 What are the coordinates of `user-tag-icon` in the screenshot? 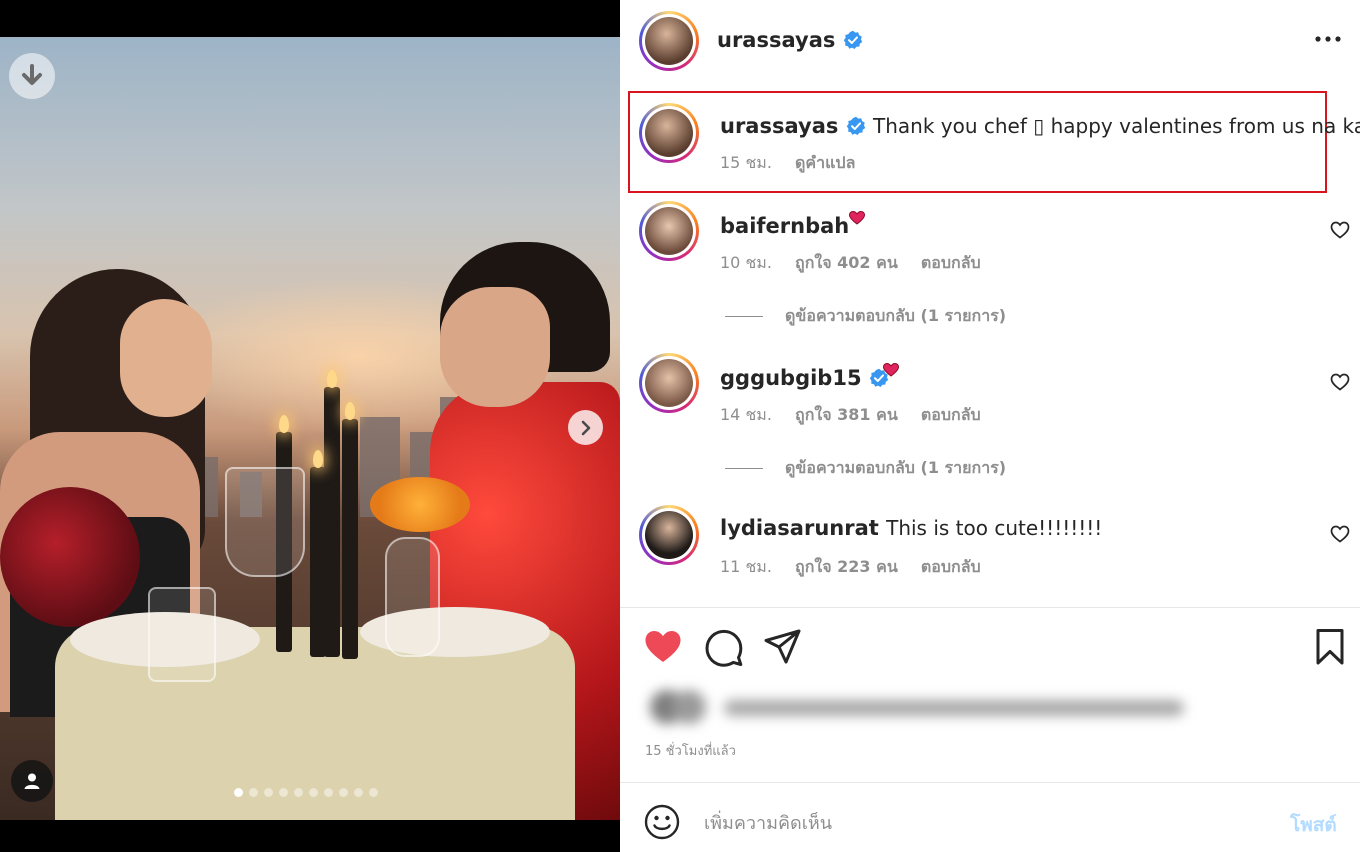 It's located at (32, 781).